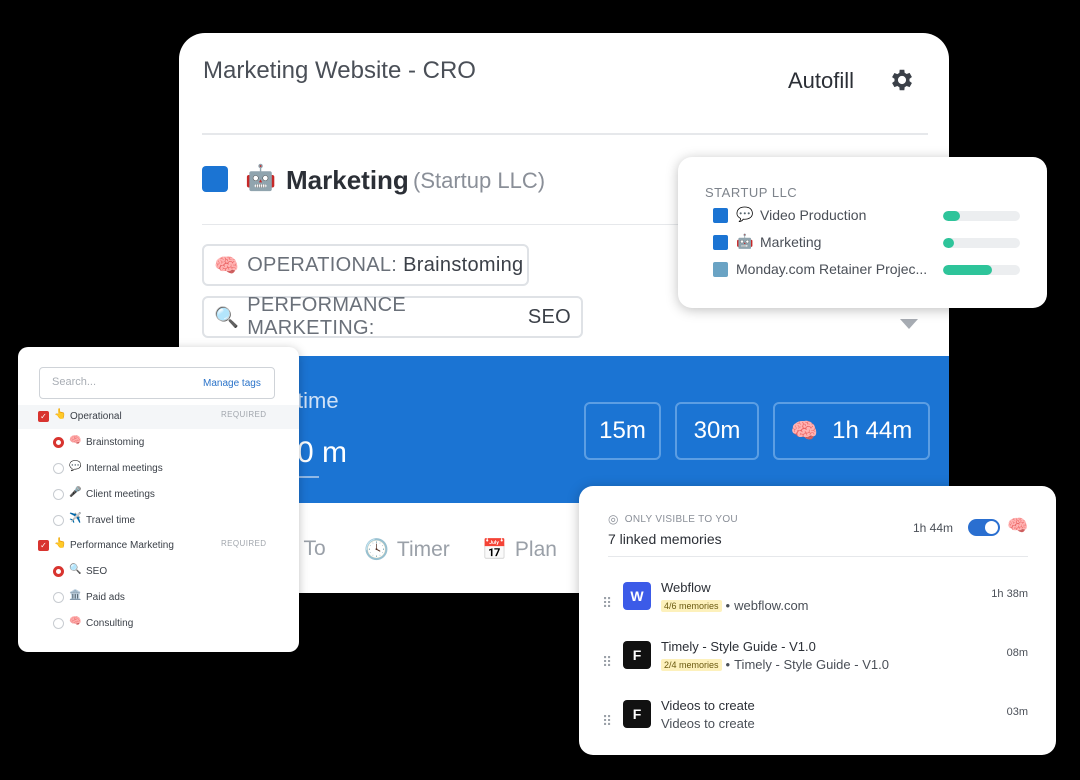  Describe the element at coordinates (110, 623) in the screenshot. I see `tag-option-label: Consulting` at that location.